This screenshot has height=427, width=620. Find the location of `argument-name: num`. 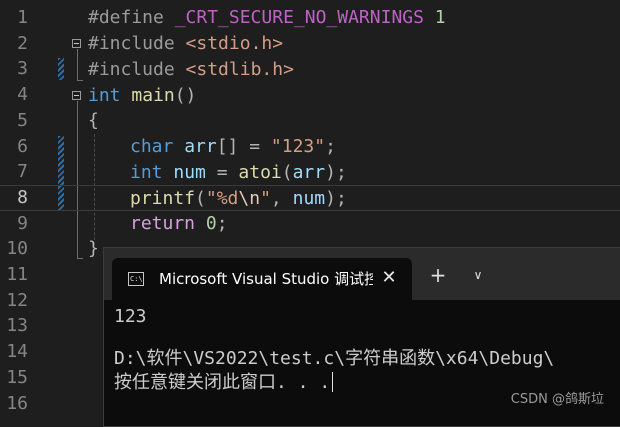

argument-name: num is located at coordinates (309, 198).